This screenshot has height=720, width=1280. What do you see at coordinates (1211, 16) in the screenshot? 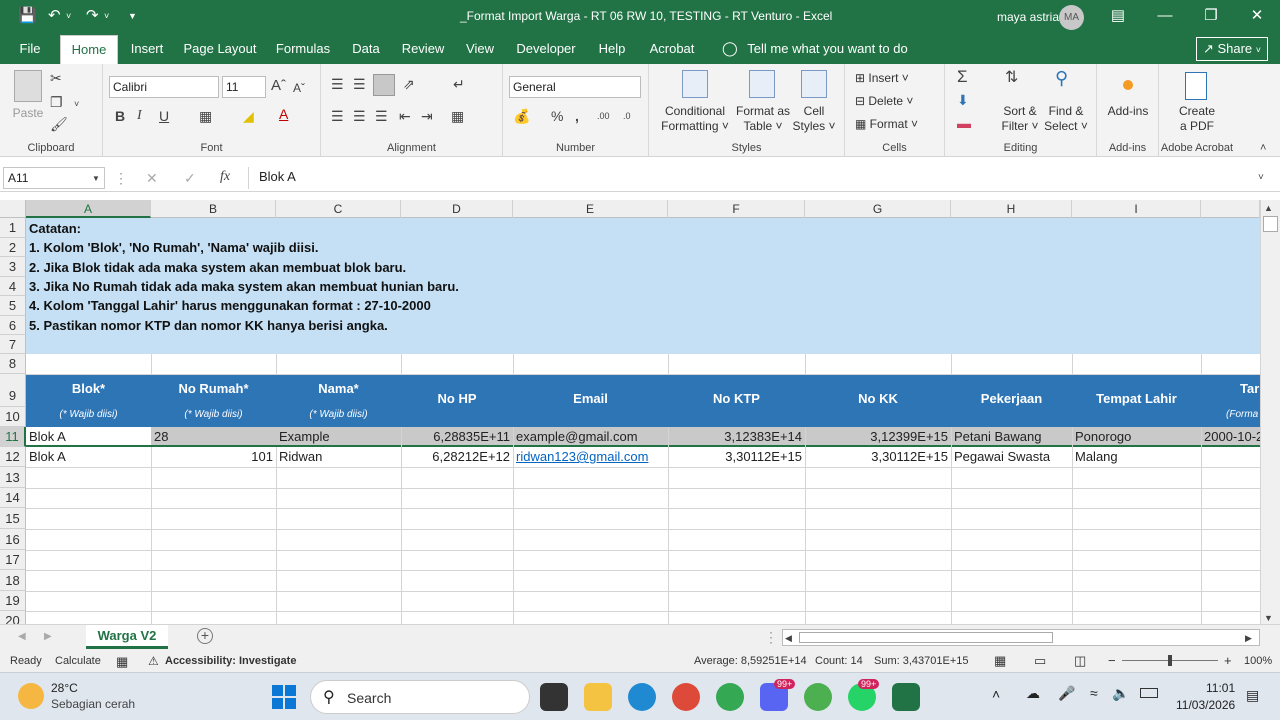
I see `restore-icon: ❐` at bounding box center [1211, 16].